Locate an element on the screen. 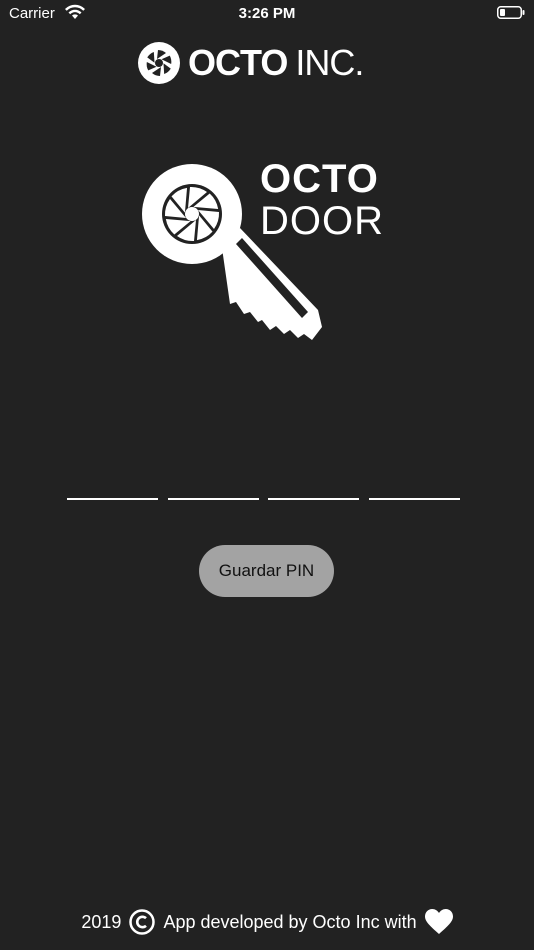 Image resolution: width=534 pixels, height=950 pixels. octo-logo-icon is located at coordinates (159, 63).